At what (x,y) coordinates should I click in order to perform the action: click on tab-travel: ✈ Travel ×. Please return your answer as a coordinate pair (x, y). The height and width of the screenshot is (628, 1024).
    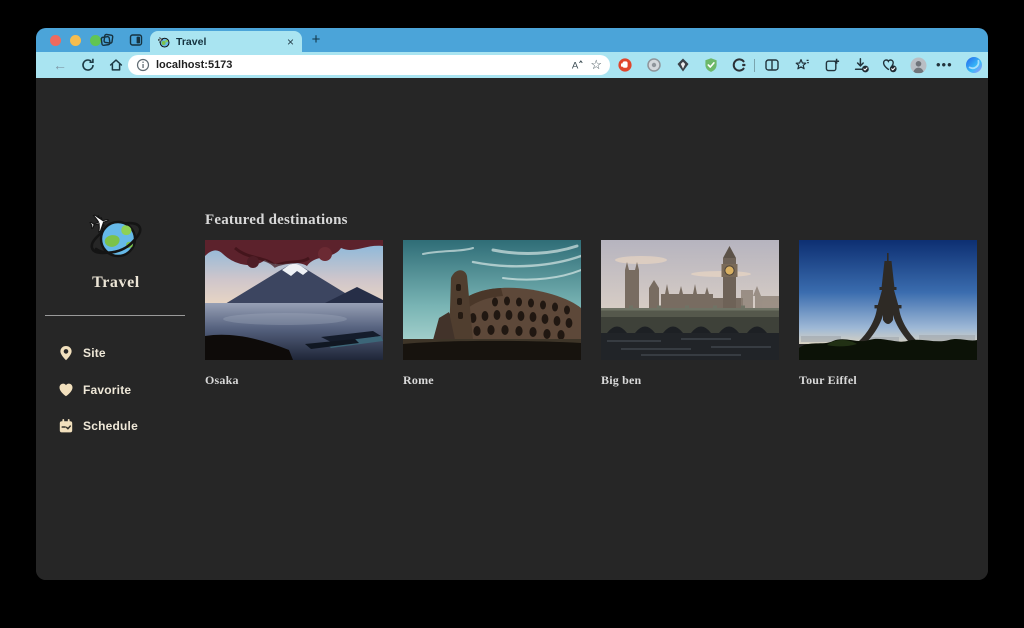
    Looking at the image, I should click on (226, 41).